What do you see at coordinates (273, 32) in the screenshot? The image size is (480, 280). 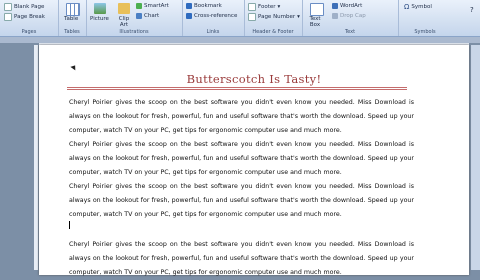 I see `header-footer-group-label: Header & Footer` at bounding box center [273, 32].